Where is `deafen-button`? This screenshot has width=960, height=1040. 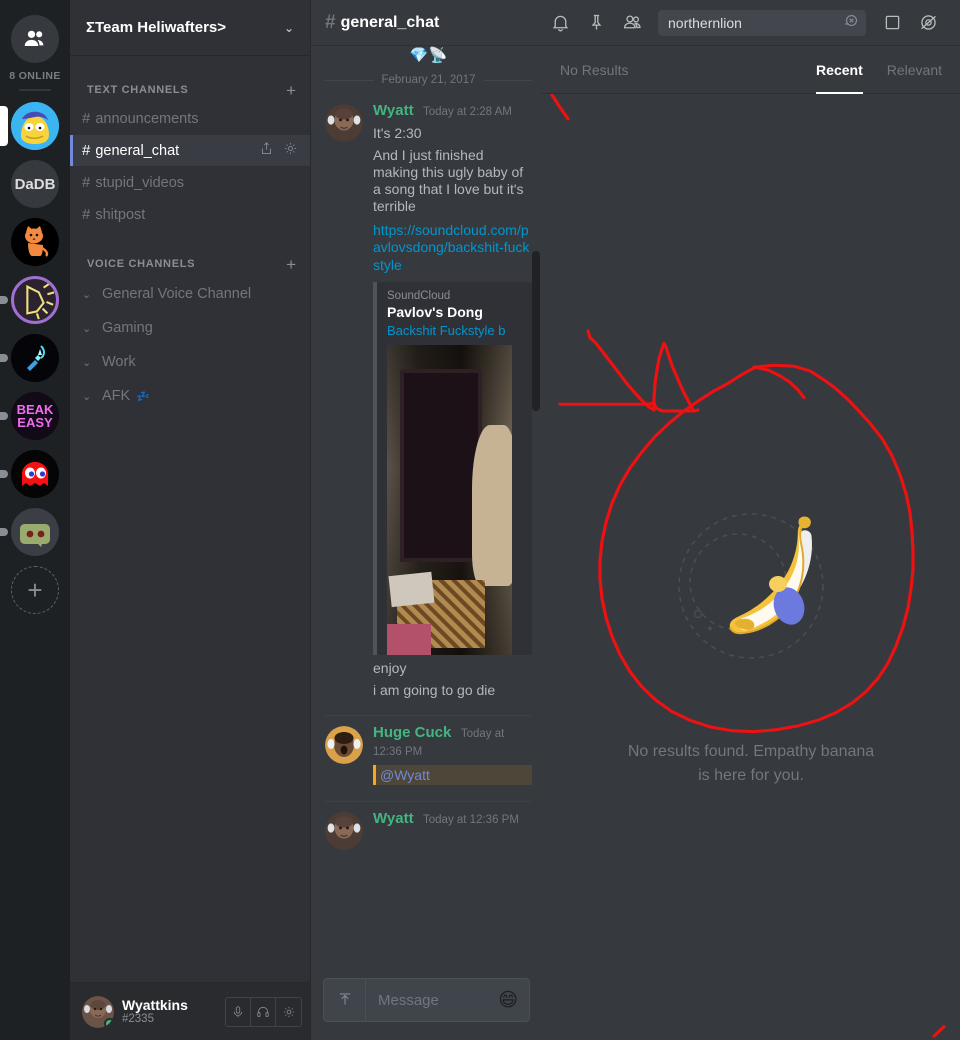
deafen-button is located at coordinates (263, 1011).